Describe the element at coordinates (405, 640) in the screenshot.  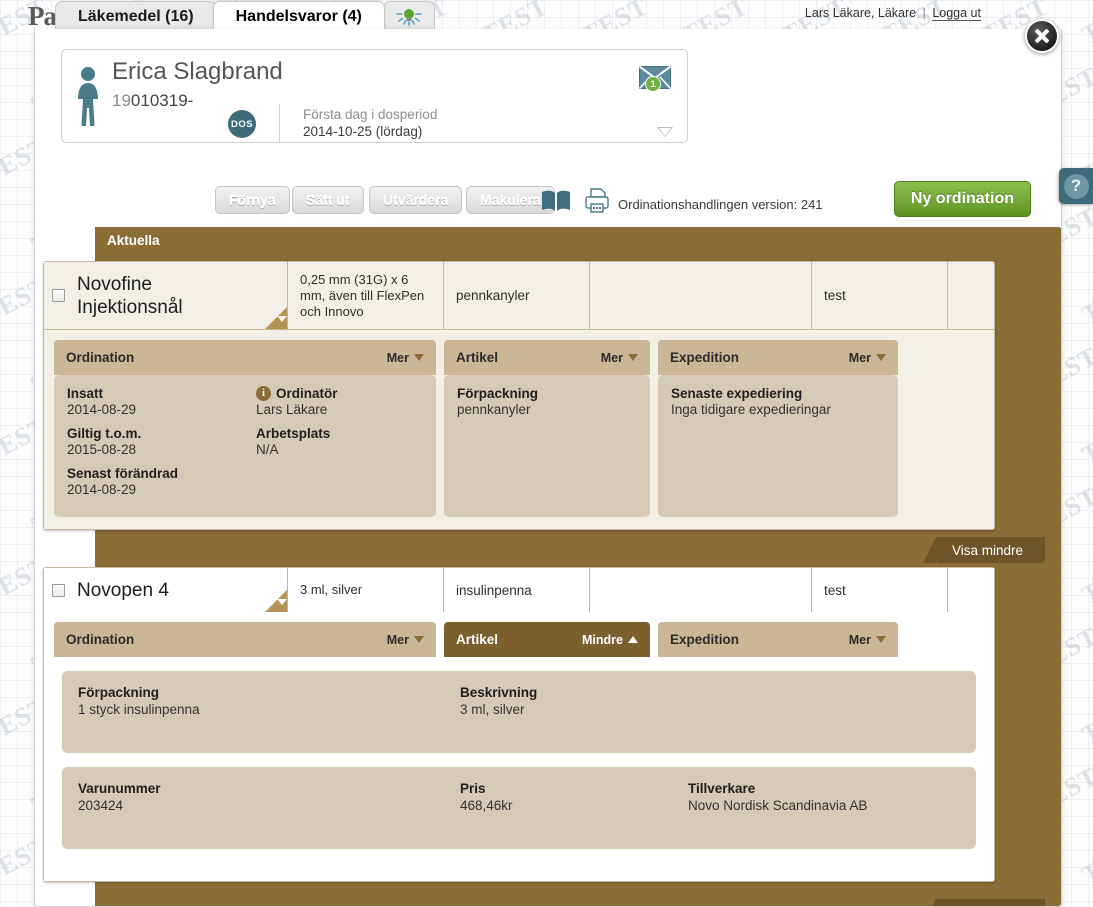
I see `section-toggle-ordination-2: Mer` at that location.